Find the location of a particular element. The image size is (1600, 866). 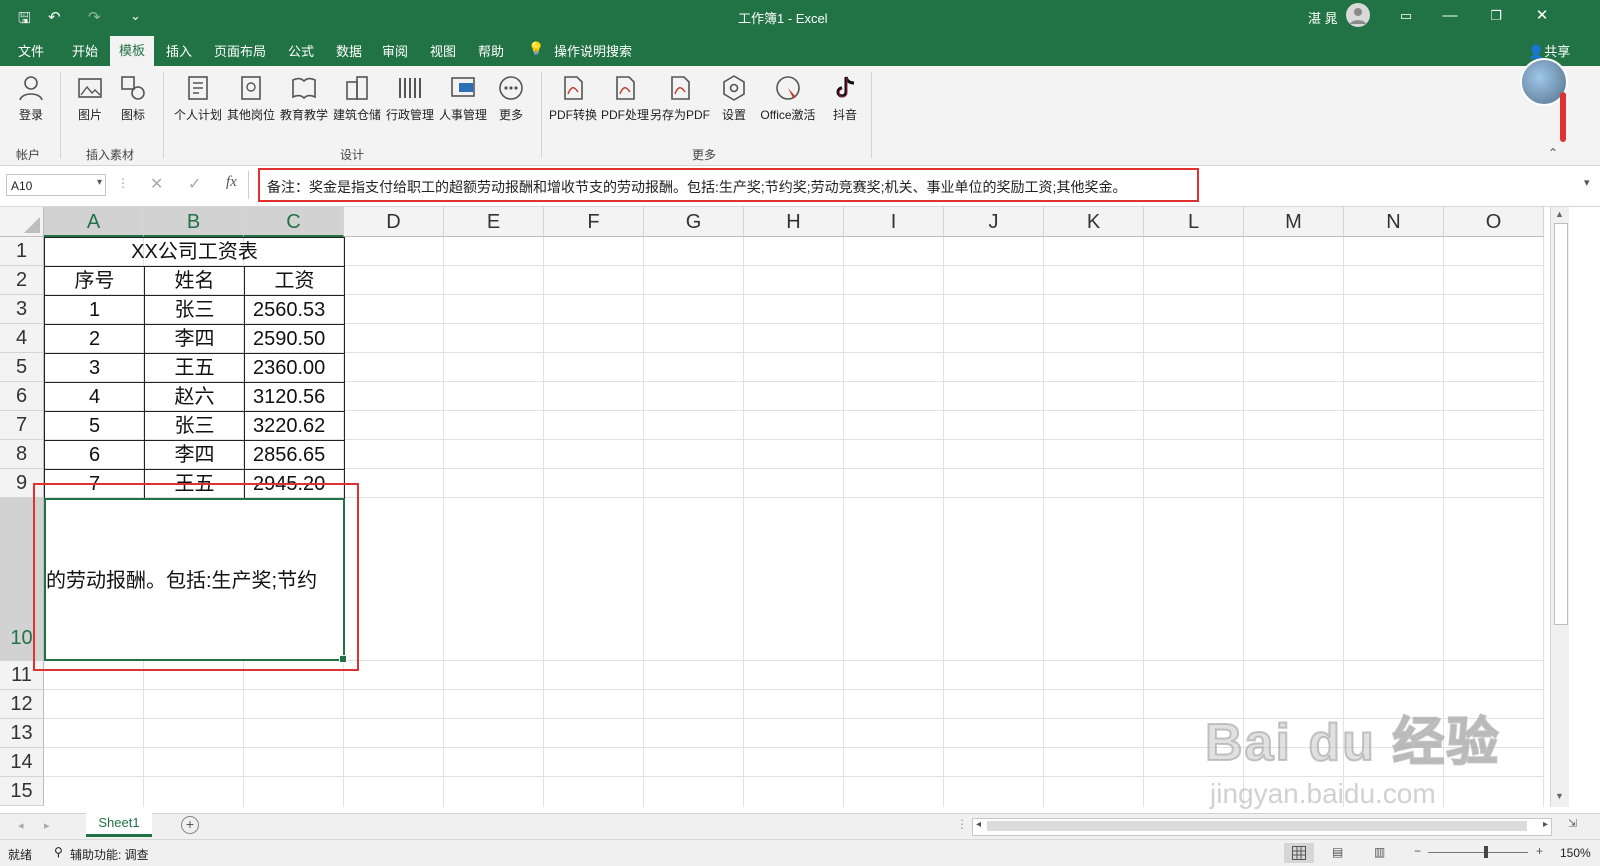

column-header-o: O is located at coordinates (1494, 222).